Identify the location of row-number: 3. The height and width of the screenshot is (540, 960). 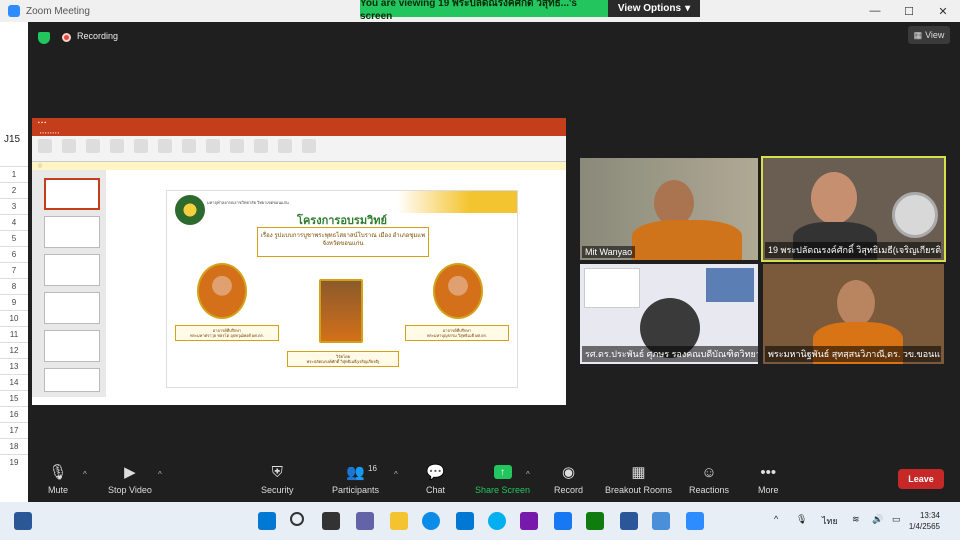
(14, 206).